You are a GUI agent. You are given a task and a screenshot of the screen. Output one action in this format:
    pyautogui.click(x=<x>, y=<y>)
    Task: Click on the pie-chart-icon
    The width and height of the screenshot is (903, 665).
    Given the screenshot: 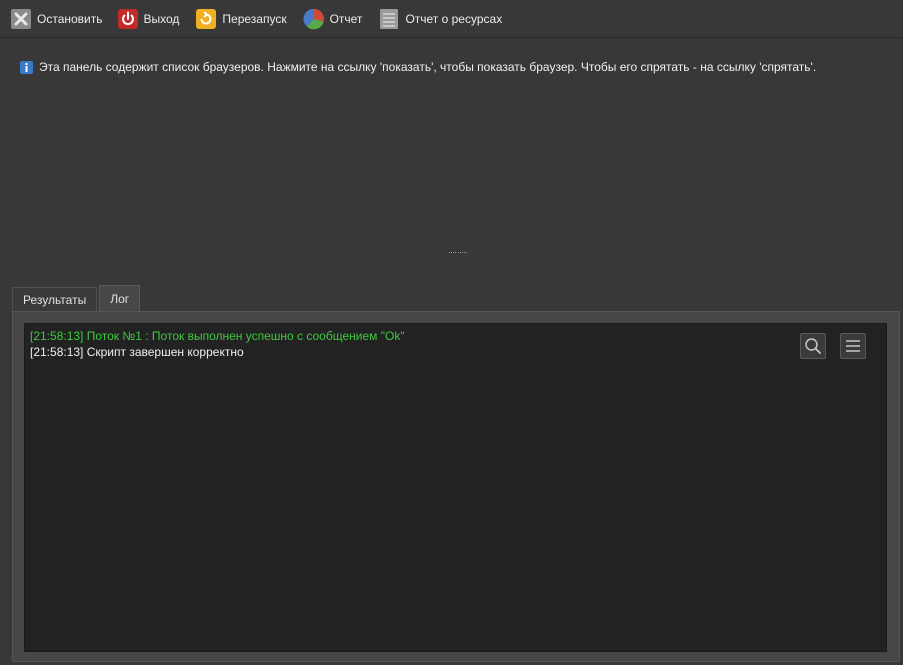 What is the action you would take?
    pyautogui.click(x=314, y=19)
    